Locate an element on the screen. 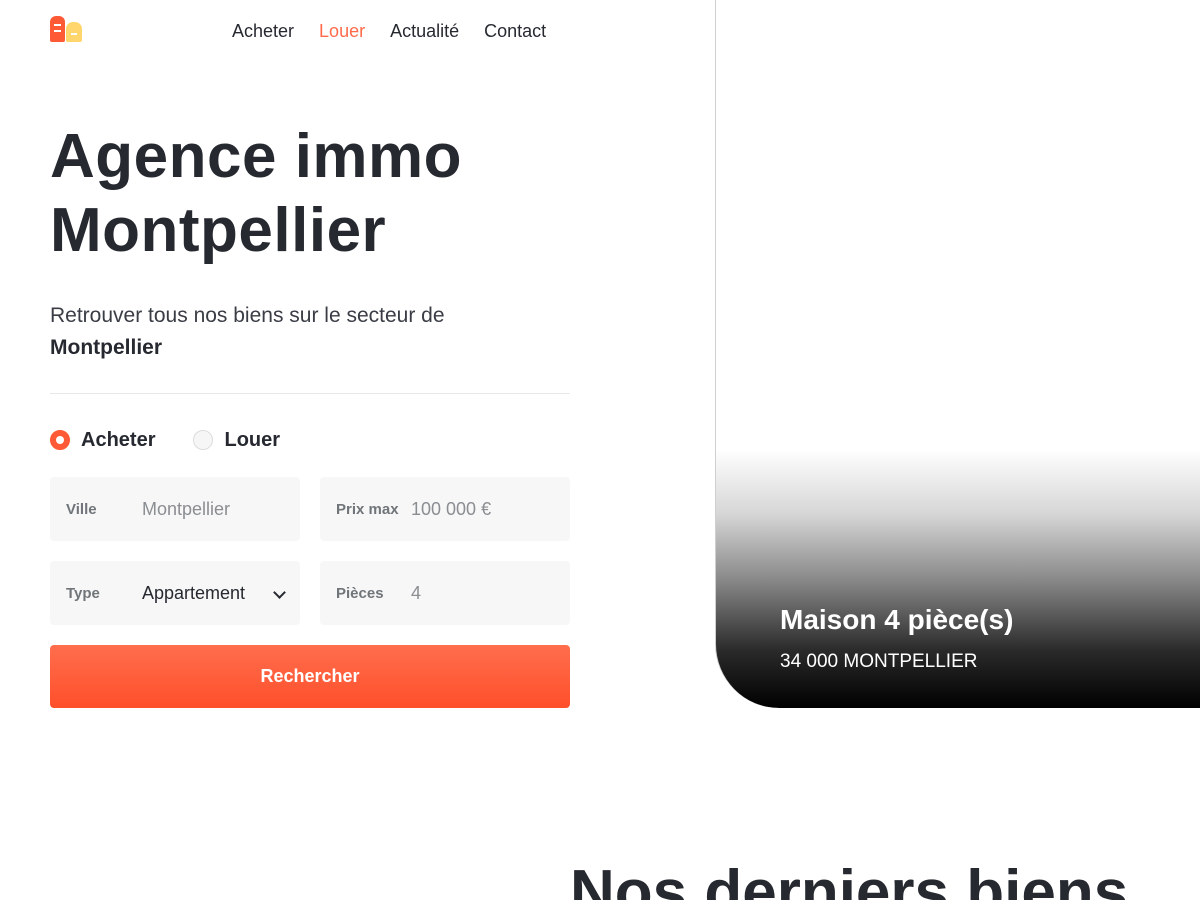  chevron-down-icon is located at coordinates (279, 592).